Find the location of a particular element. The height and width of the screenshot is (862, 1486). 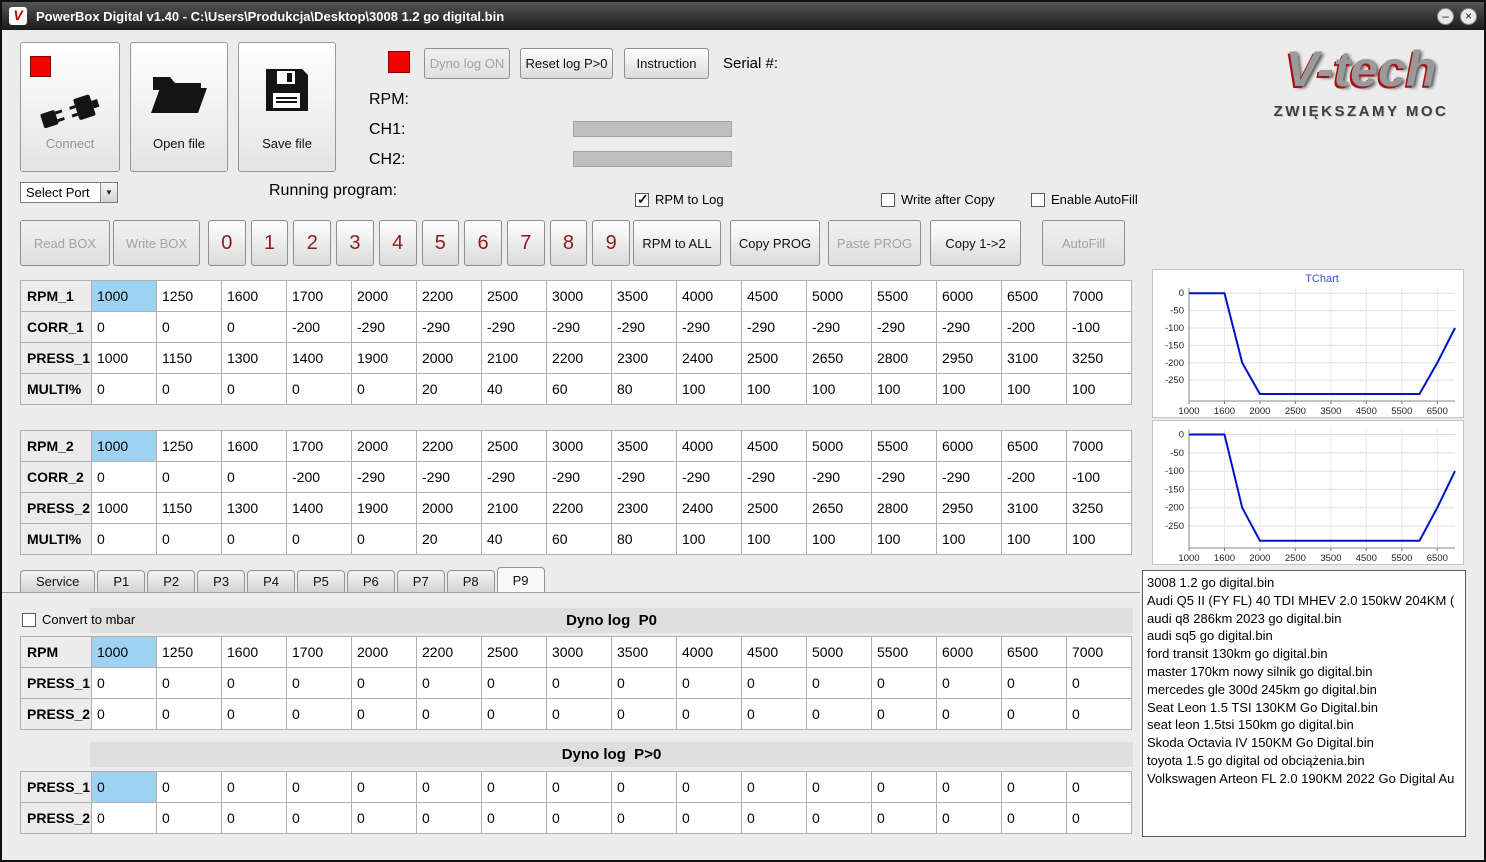

value-cell: 1400 is located at coordinates (319, 508).